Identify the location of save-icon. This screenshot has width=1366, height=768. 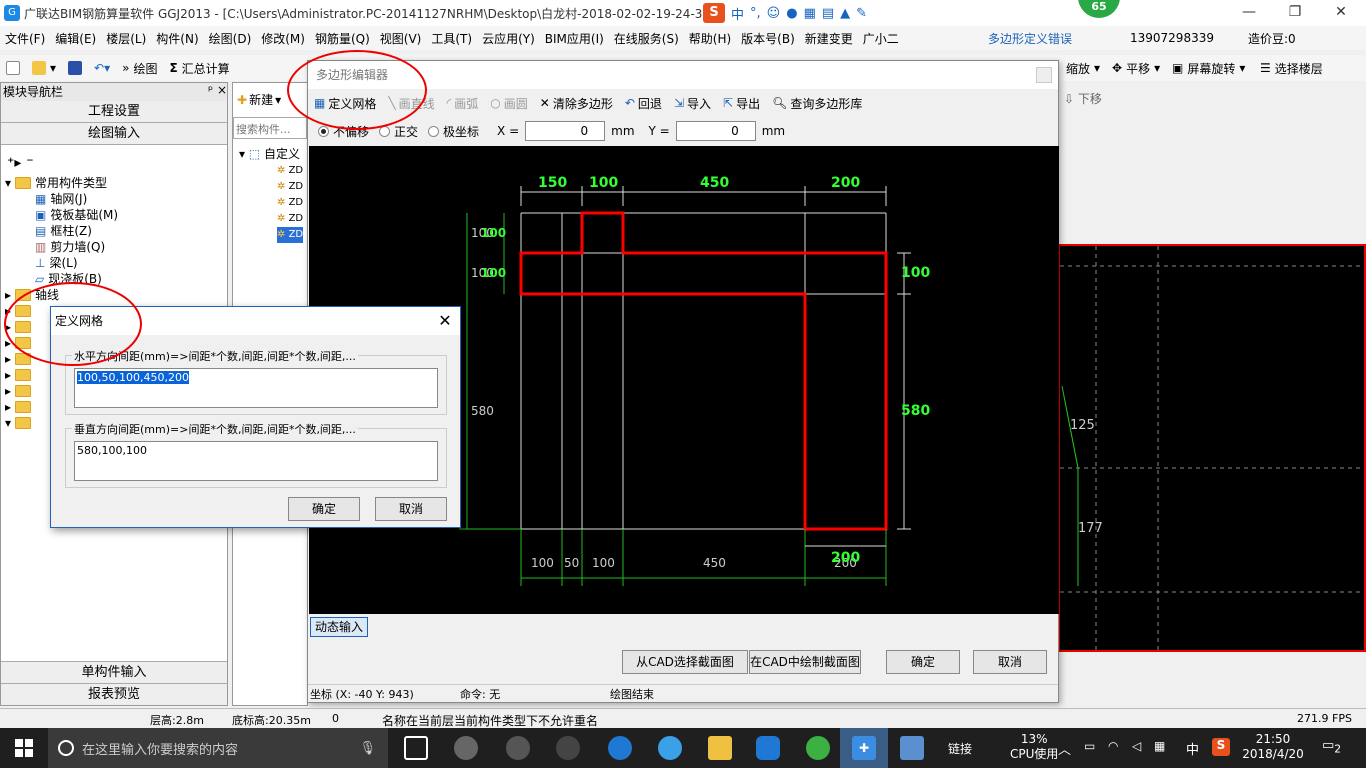
(75, 68).